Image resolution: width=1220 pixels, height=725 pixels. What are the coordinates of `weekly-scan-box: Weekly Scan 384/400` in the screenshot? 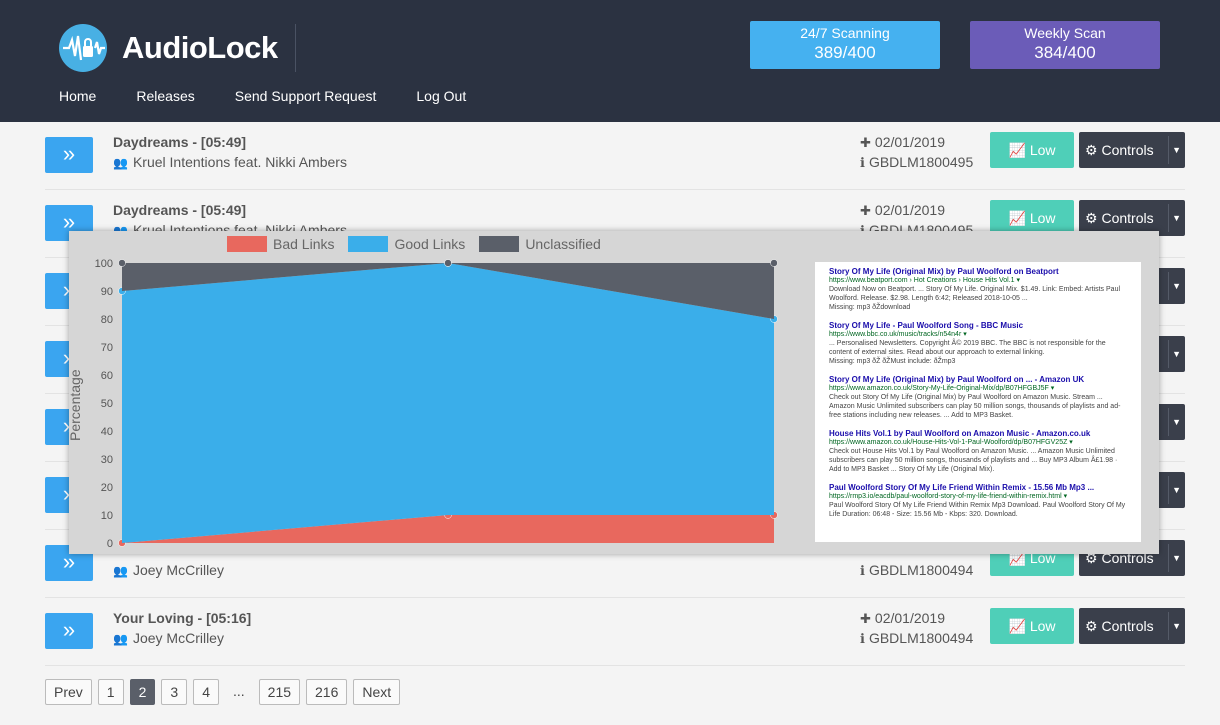 It's located at (1065, 45).